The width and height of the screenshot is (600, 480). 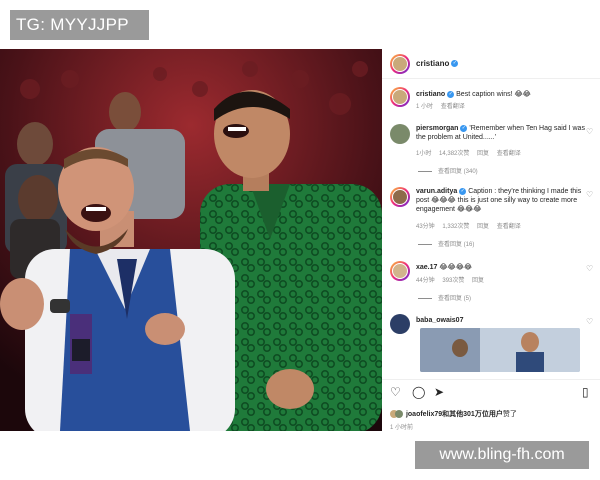 What do you see at coordinates (509, 414) in the screenshot?
I see `liked-by-suffix: 赞了` at bounding box center [509, 414].